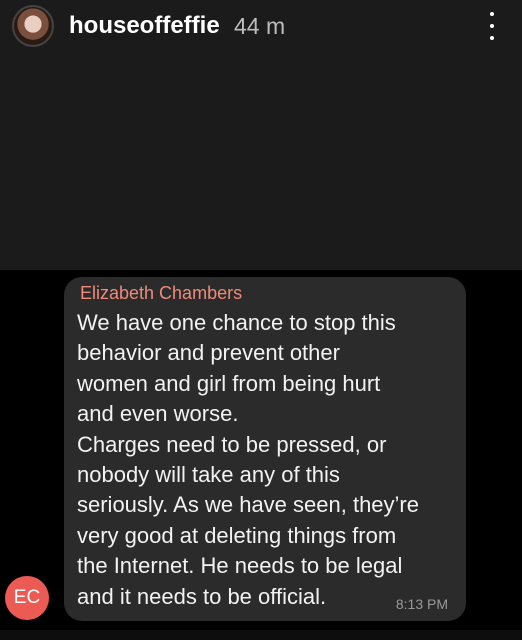  I want to click on avatar-initials: EC, so click(27, 597).